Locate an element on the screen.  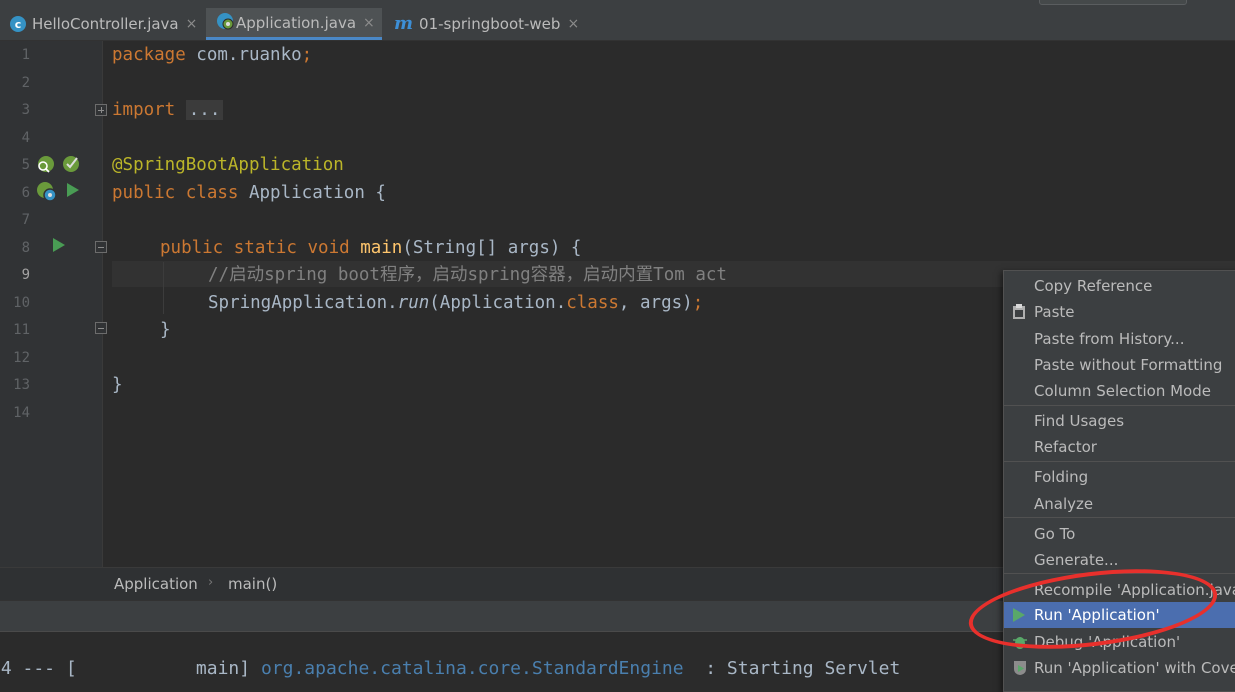
line-number: 9 is located at coordinates (25, 275).